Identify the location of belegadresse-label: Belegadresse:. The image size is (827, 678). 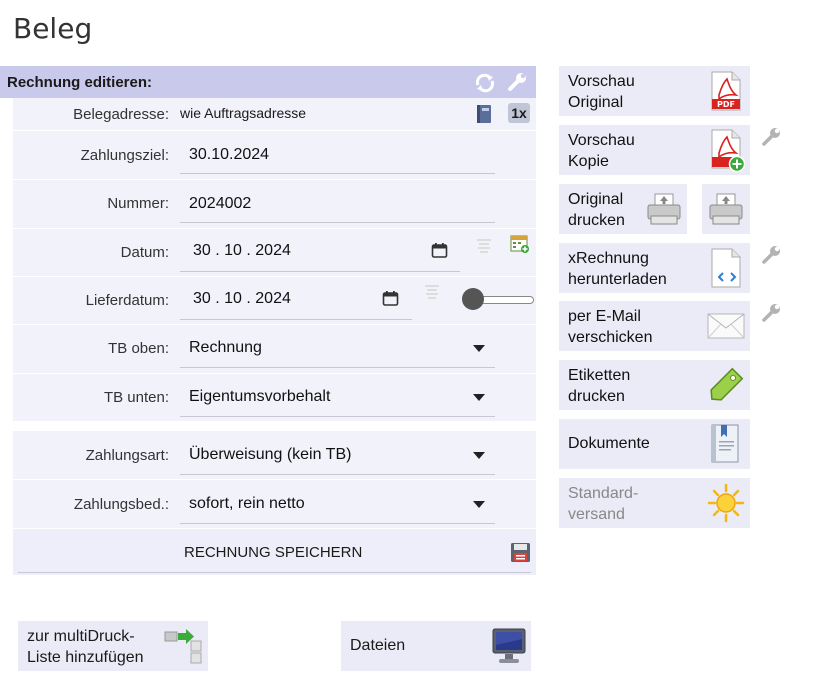
(121, 114).